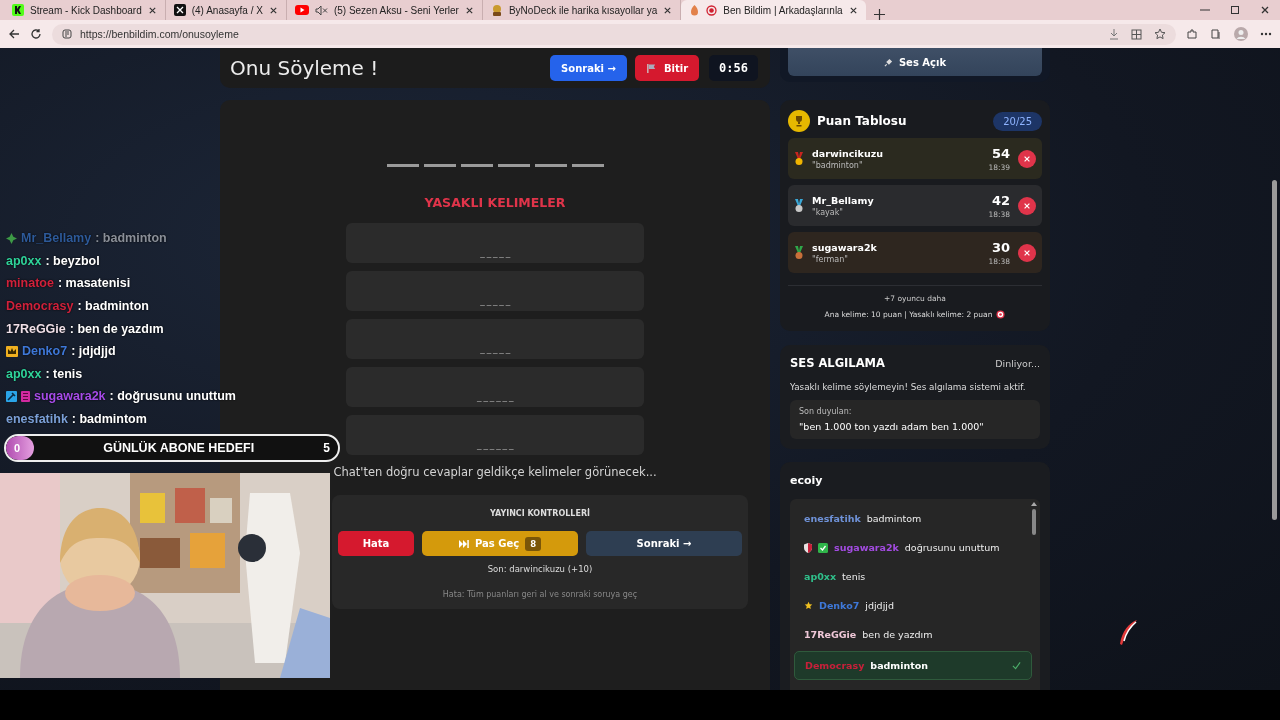 Image resolution: width=1280 pixels, height=720 pixels. Describe the element at coordinates (36, 34) in the screenshot. I see `reload-icon` at that location.